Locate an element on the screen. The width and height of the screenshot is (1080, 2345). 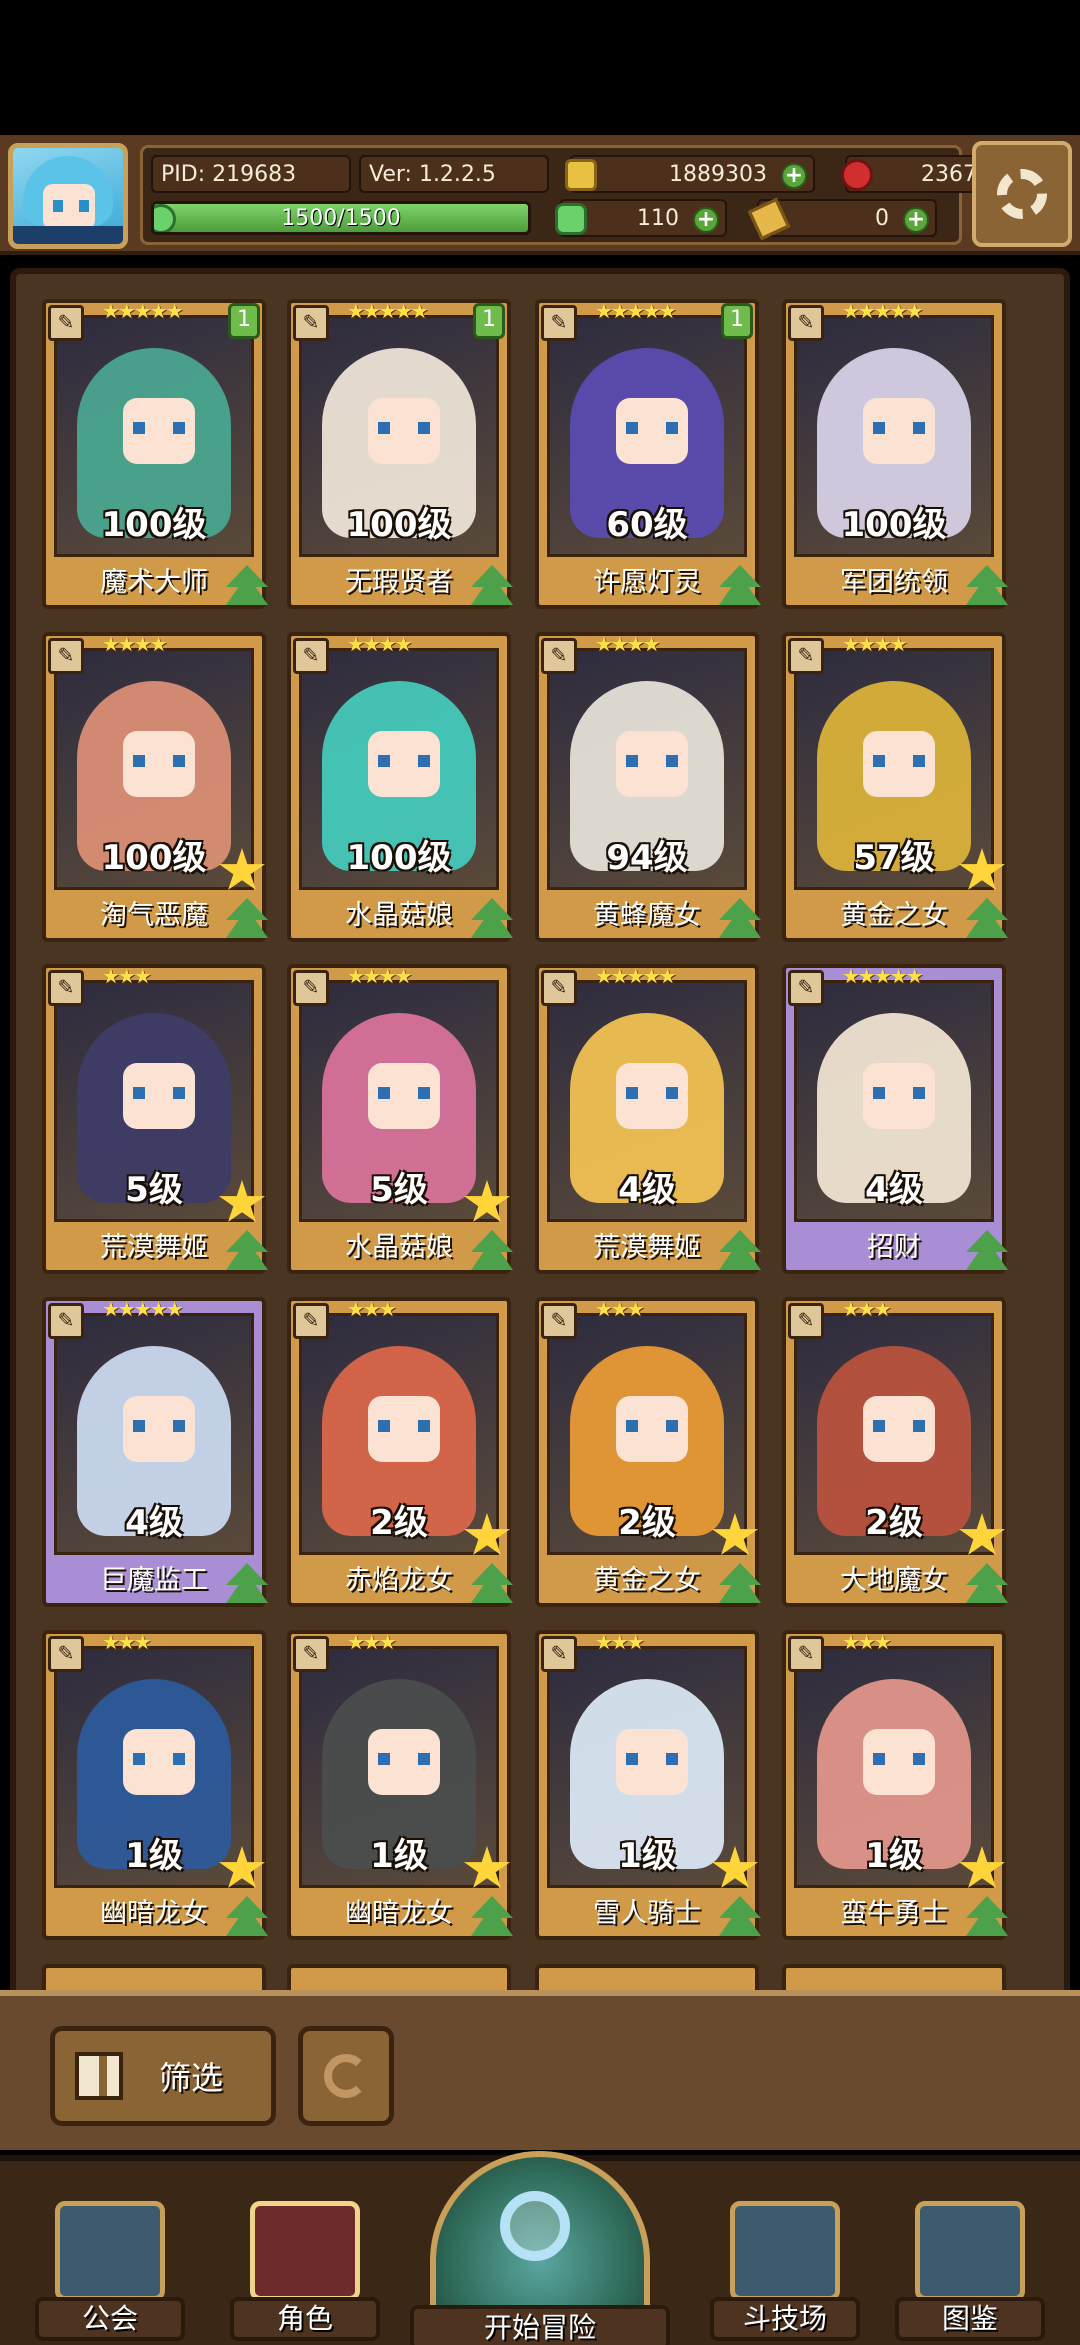
gold-counter: 1889303 + is located at coordinates (690, 174).